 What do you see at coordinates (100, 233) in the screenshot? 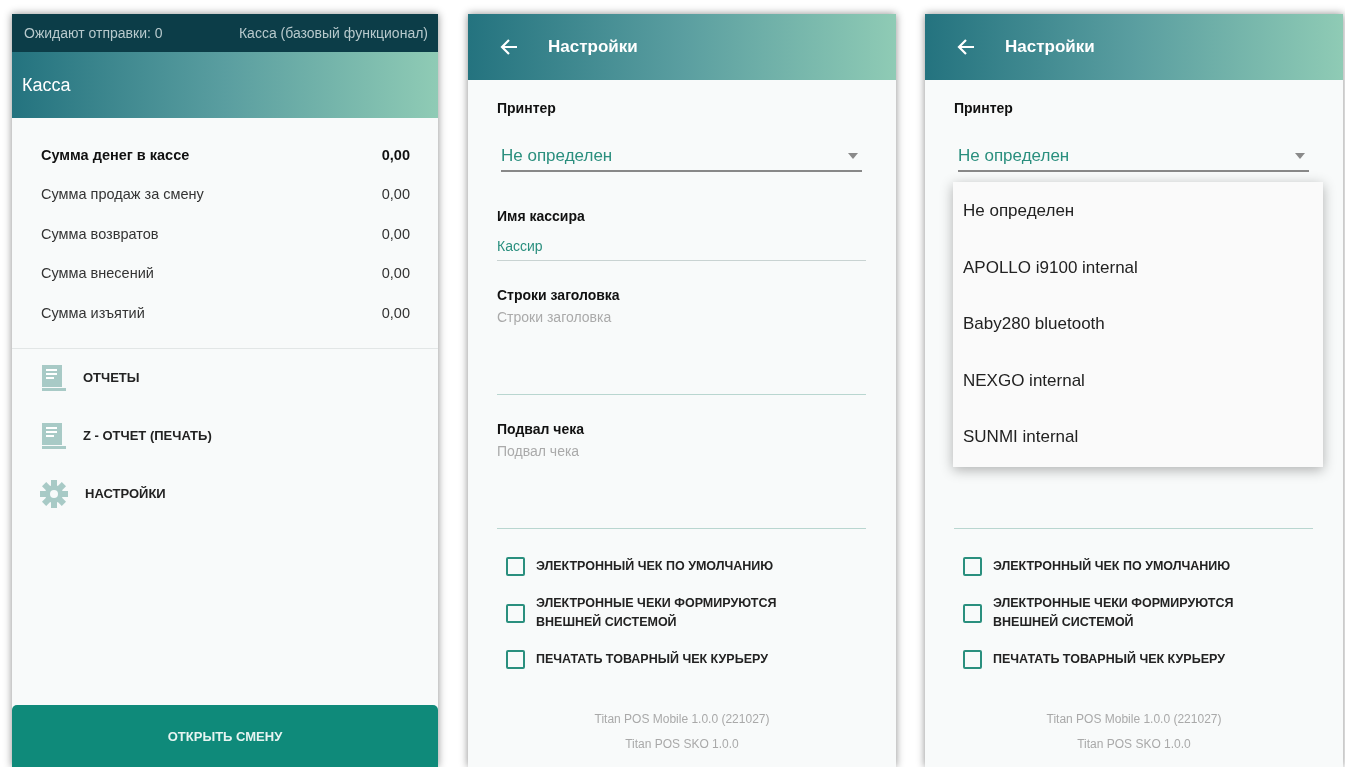
I see `total-label: Сумма возвратов` at bounding box center [100, 233].